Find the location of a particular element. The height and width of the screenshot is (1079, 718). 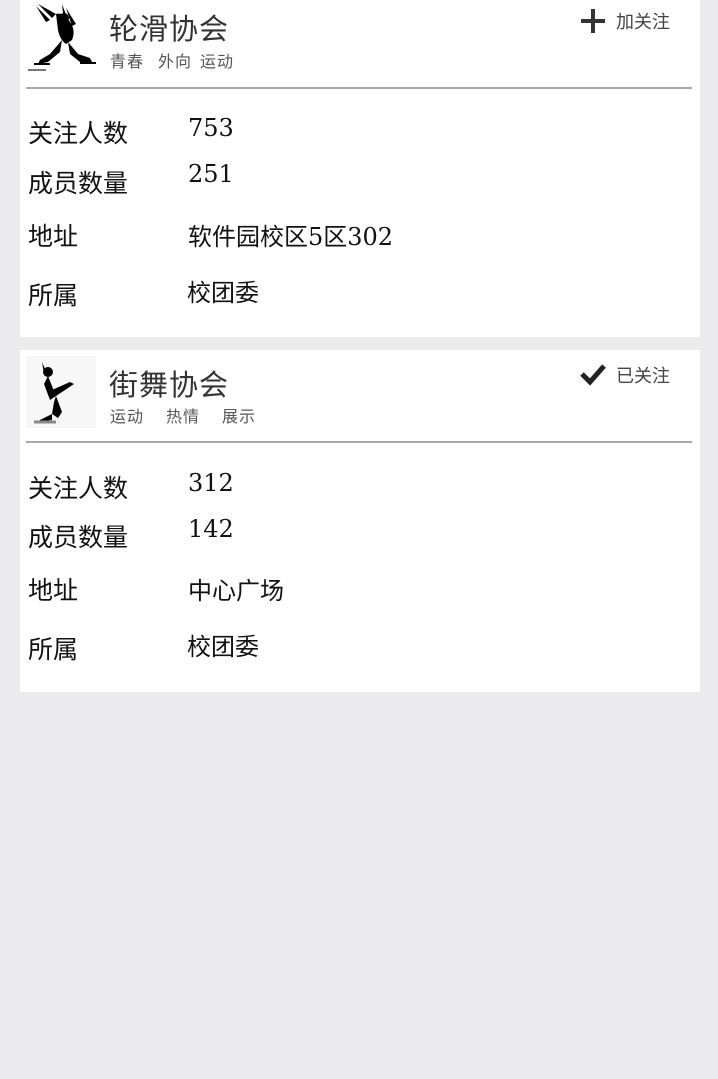

follow-label: 加关注 is located at coordinates (643, 22).